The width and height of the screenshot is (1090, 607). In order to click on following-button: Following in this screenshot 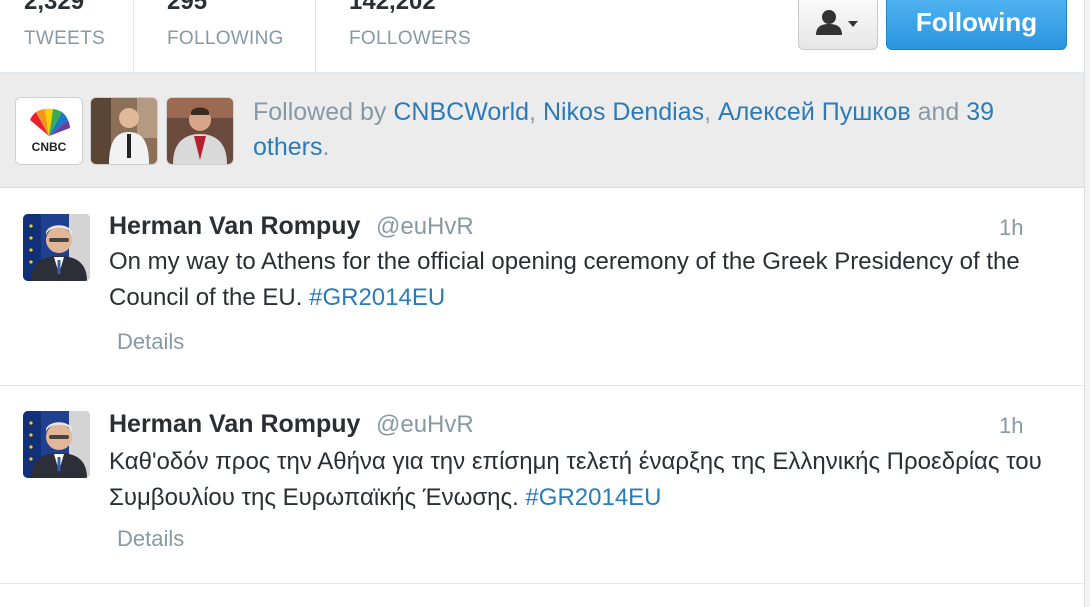, I will do `click(976, 25)`.